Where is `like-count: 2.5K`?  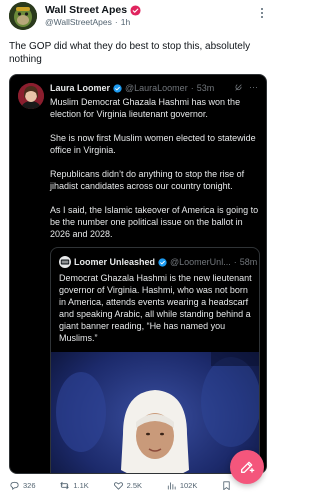
like-count: 2.5K is located at coordinates (134, 485).